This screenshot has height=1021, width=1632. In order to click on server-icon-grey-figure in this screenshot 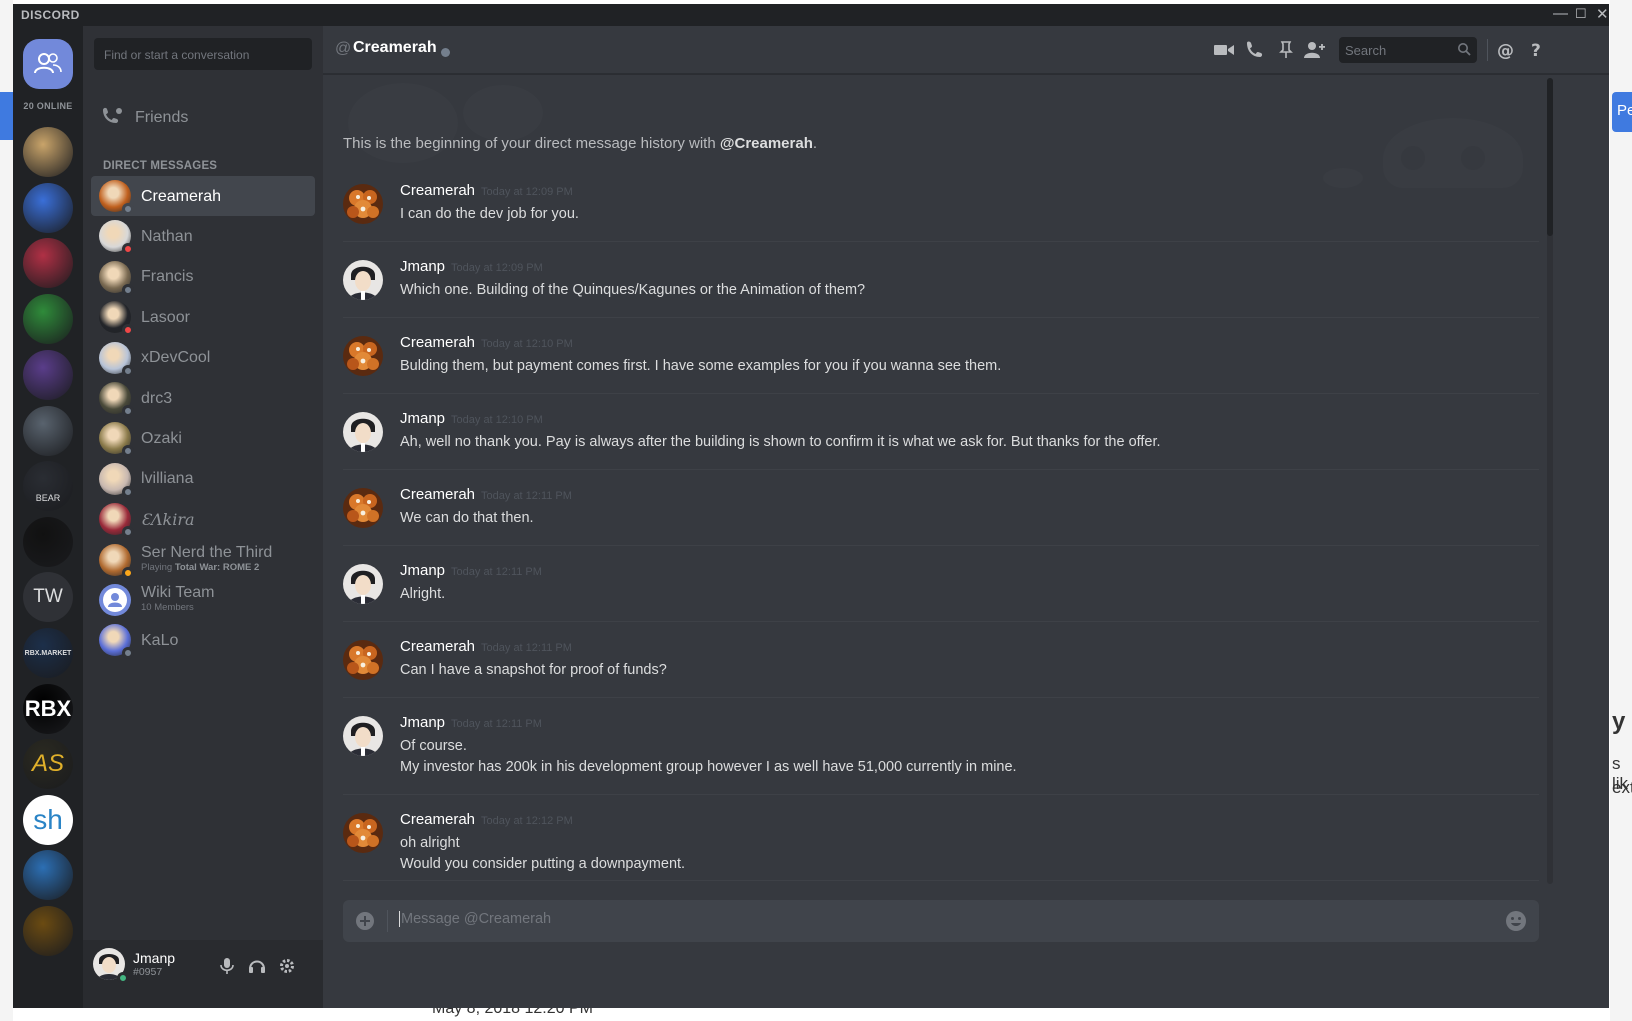, I will do `click(48, 431)`.